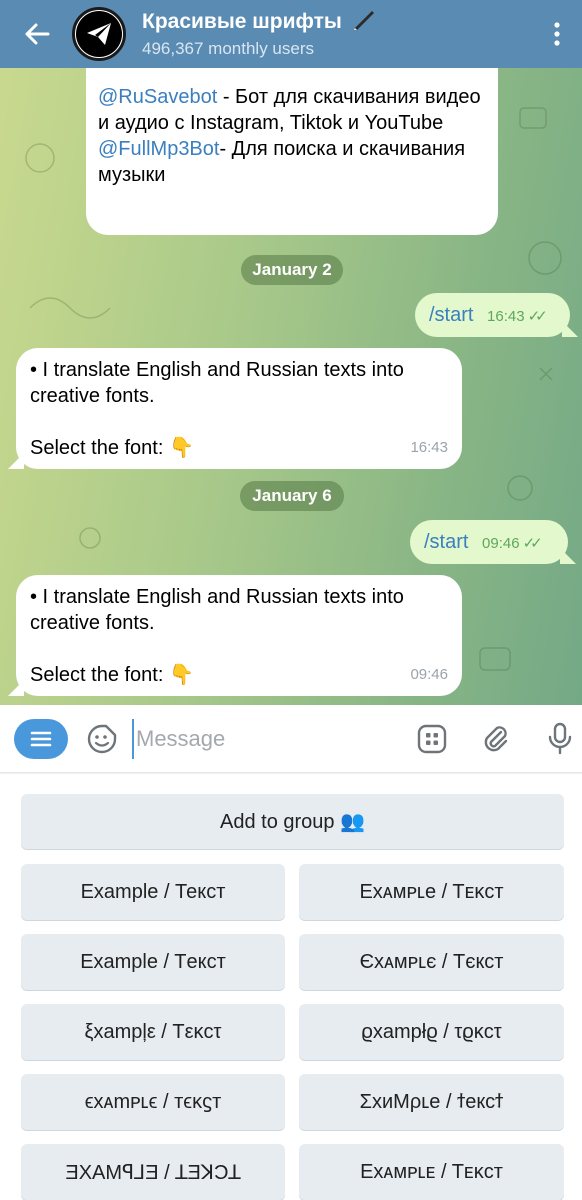  I want to click on bot-keyboard-button, so click(432, 739).